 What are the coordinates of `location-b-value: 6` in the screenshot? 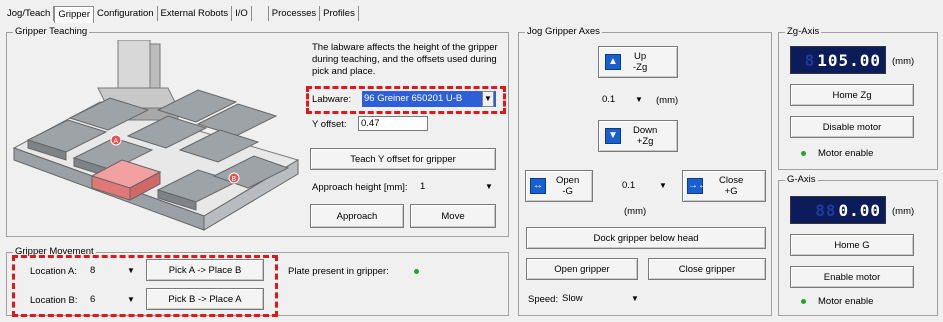 It's located at (93, 299).